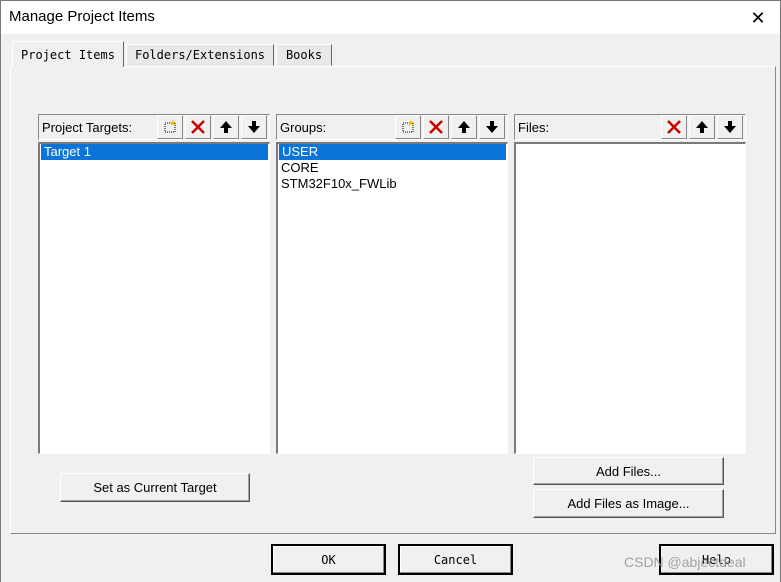 Image resolution: width=781 pixels, height=582 pixels. Describe the element at coordinates (154, 127) in the screenshot. I see `project-targets-header: Project Targets:` at that location.